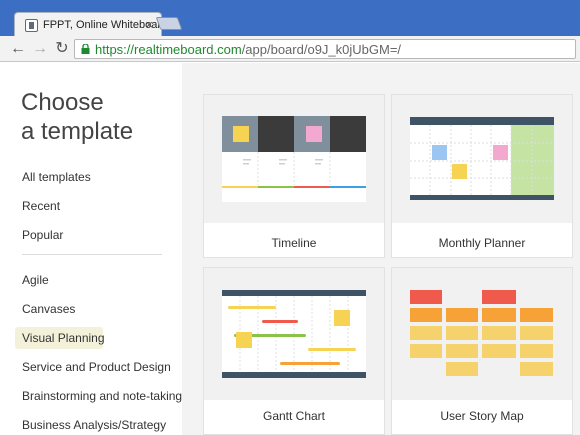 The width and height of the screenshot is (580, 435). I want to click on template-label: Timeline, so click(294, 243).